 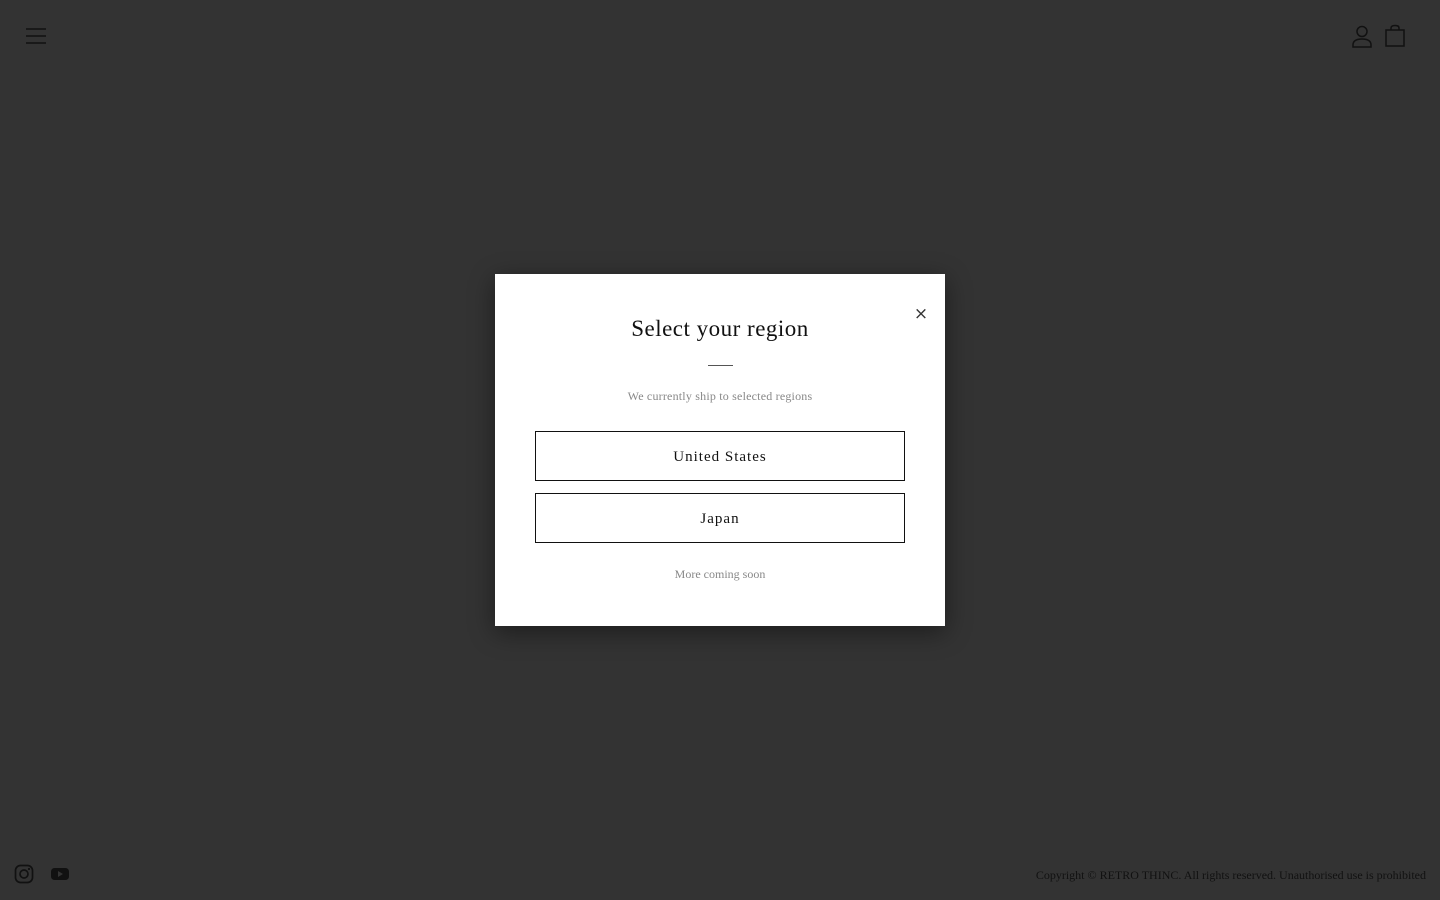 I want to click on title-divider, so click(x=720, y=365).